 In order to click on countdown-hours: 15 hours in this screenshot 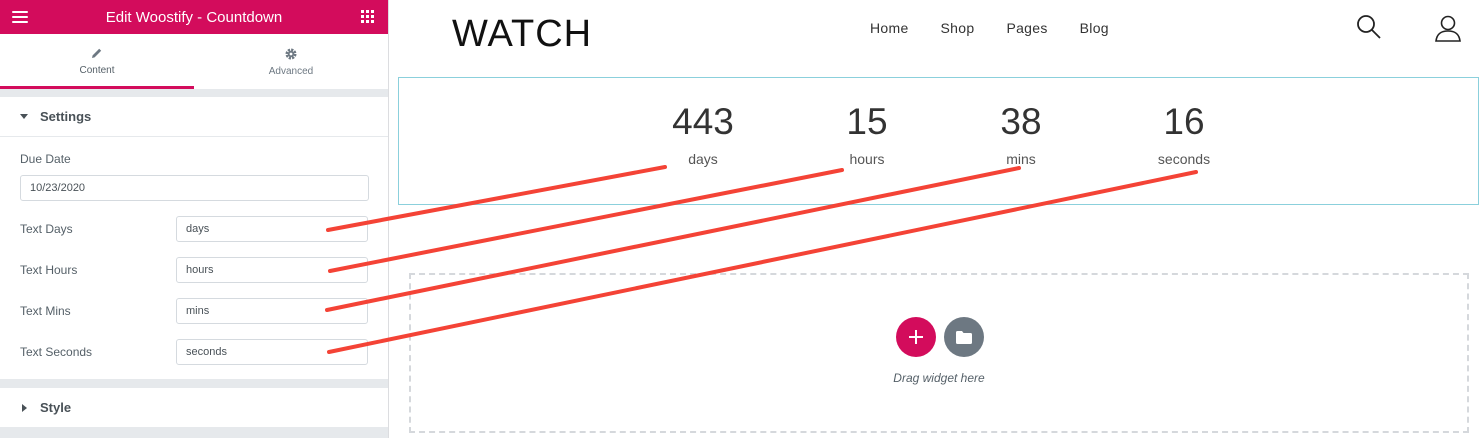, I will do `click(867, 123)`.